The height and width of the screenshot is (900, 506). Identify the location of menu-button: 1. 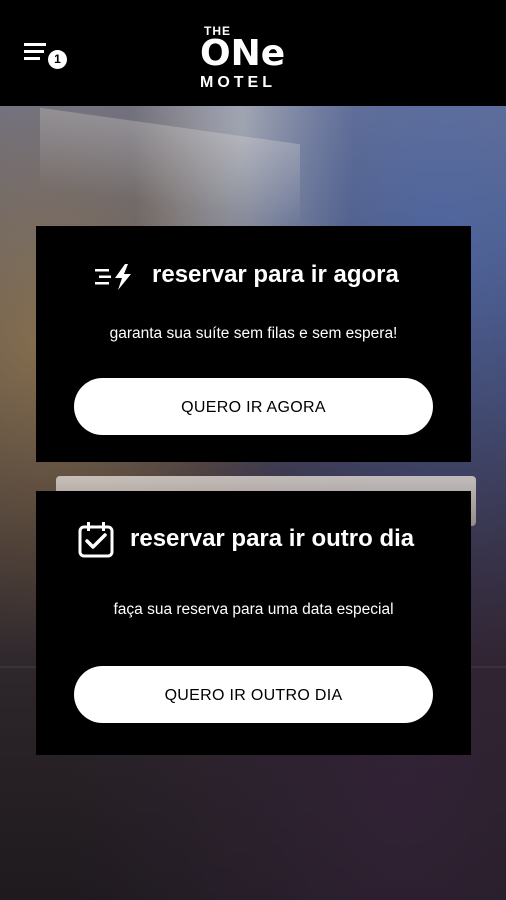
(46, 57).